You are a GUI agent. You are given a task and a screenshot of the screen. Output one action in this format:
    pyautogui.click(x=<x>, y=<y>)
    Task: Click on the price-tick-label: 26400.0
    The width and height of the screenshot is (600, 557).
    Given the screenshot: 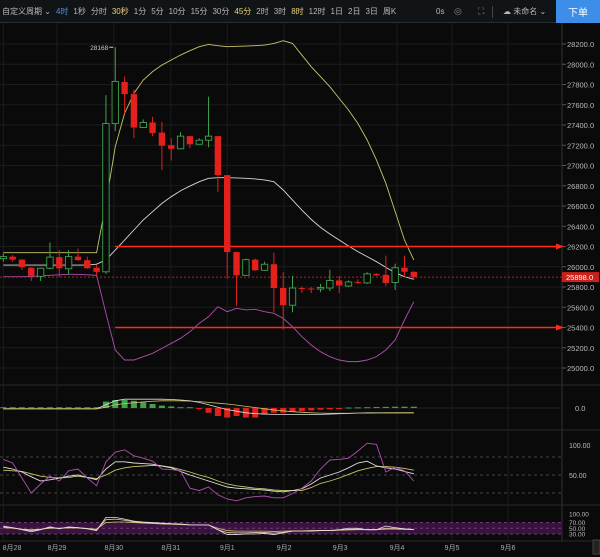 What is the action you would take?
    pyautogui.click(x=580, y=226)
    